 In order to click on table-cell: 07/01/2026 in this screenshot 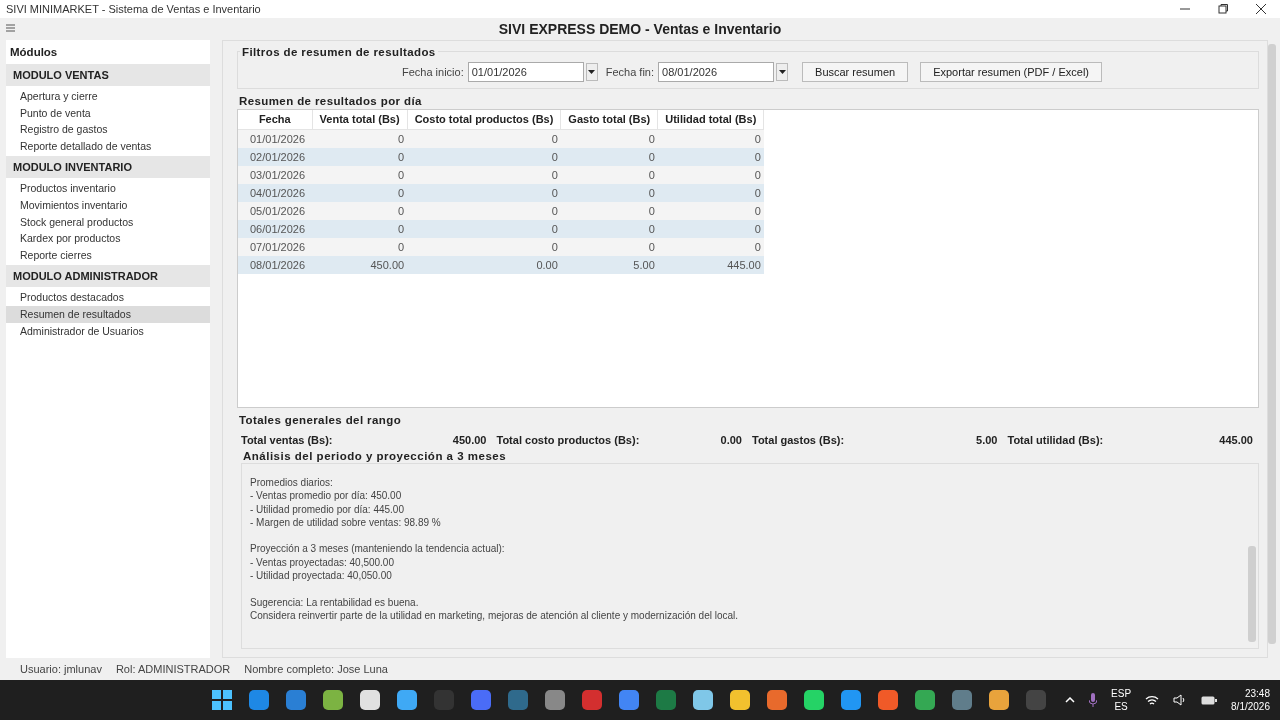, I will do `click(275, 247)`.